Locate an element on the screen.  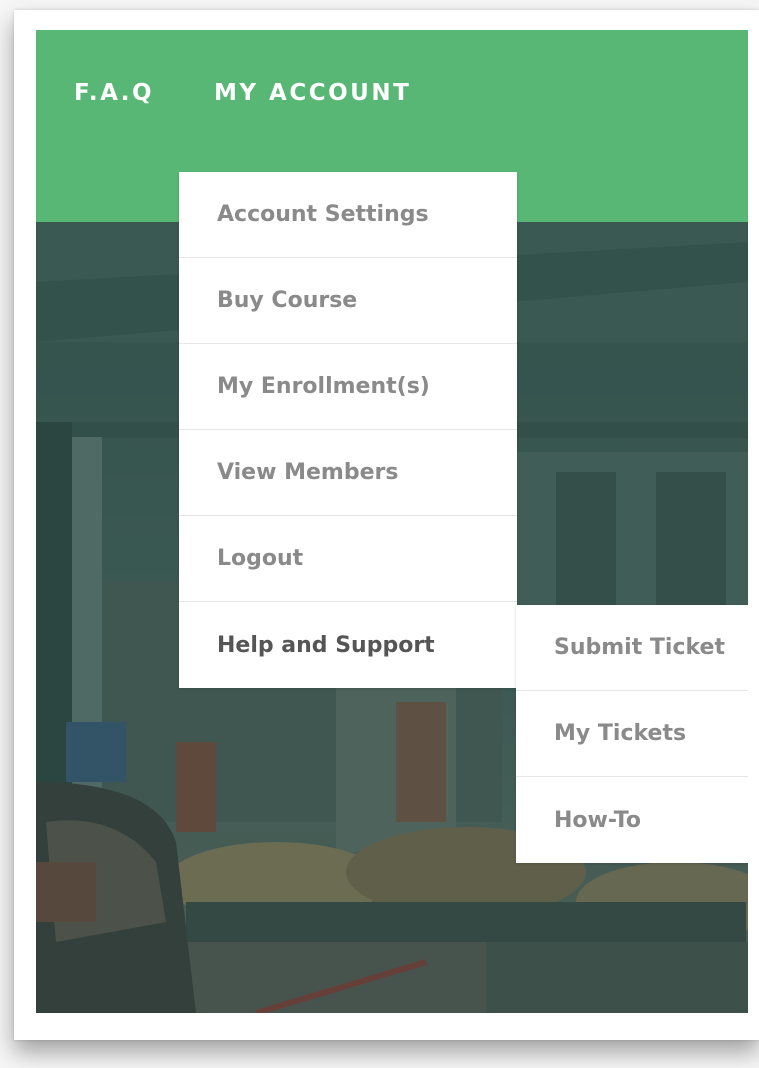
menu-item-help-and-support: Help and Support is located at coordinates (348, 645).